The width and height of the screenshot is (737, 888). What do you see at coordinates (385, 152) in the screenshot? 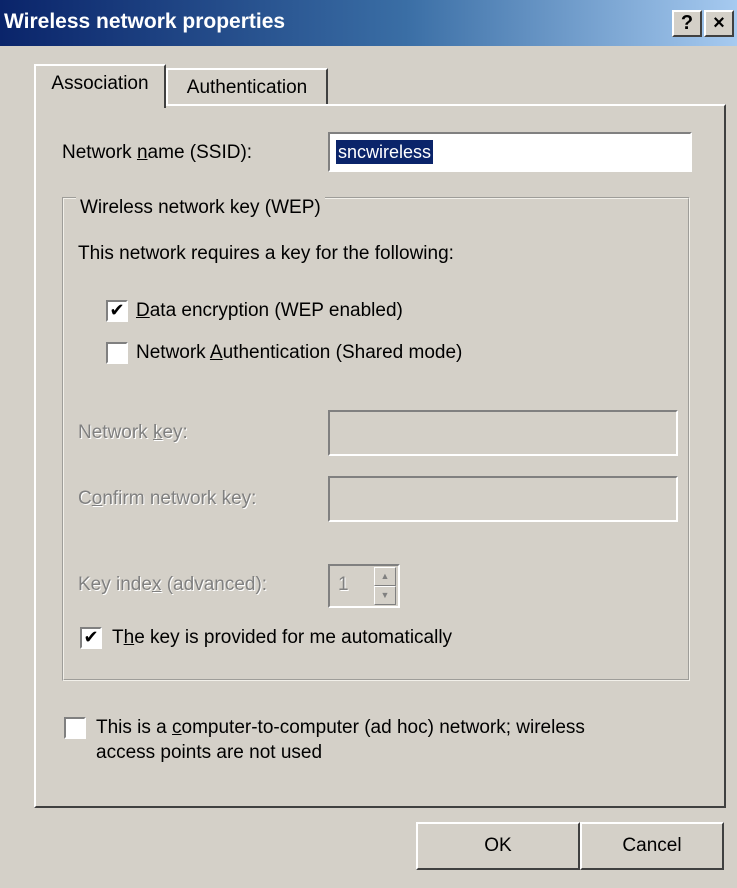
I see `ssid-value: sncwireless` at bounding box center [385, 152].